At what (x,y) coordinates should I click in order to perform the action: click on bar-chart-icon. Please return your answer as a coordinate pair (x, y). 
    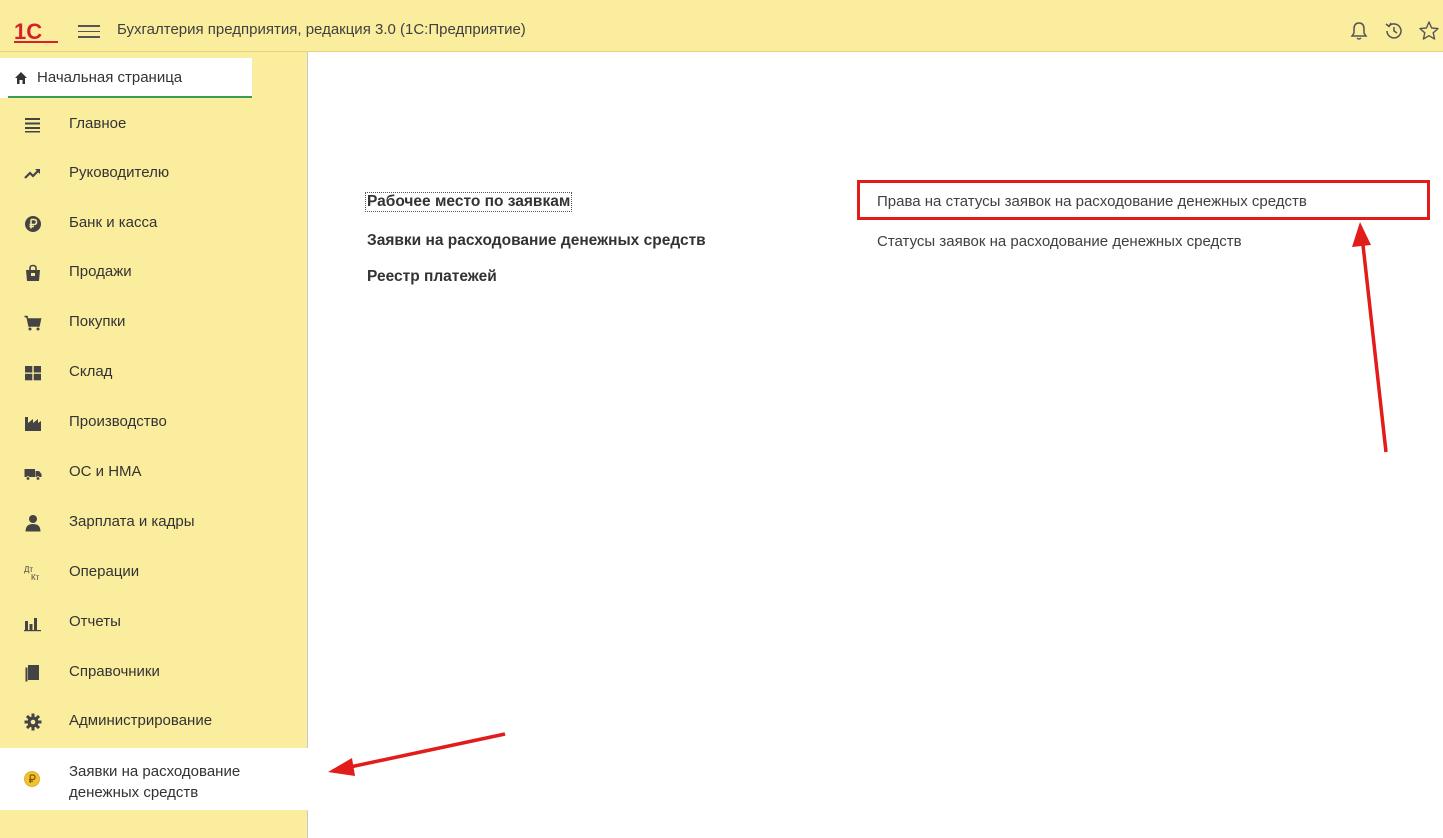
    Looking at the image, I should click on (32, 625).